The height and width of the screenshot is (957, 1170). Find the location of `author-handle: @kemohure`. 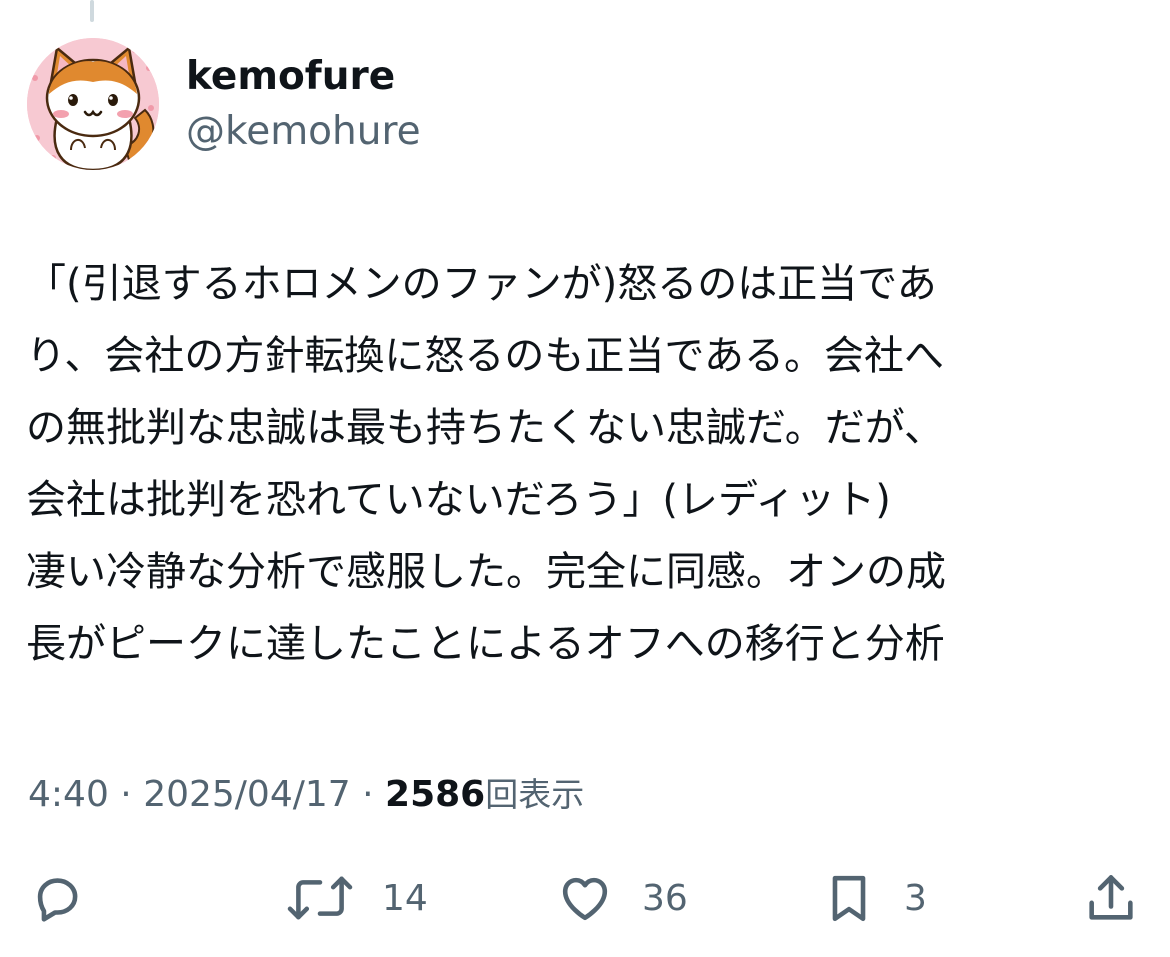

author-handle: @kemohure is located at coordinates (303, 132).